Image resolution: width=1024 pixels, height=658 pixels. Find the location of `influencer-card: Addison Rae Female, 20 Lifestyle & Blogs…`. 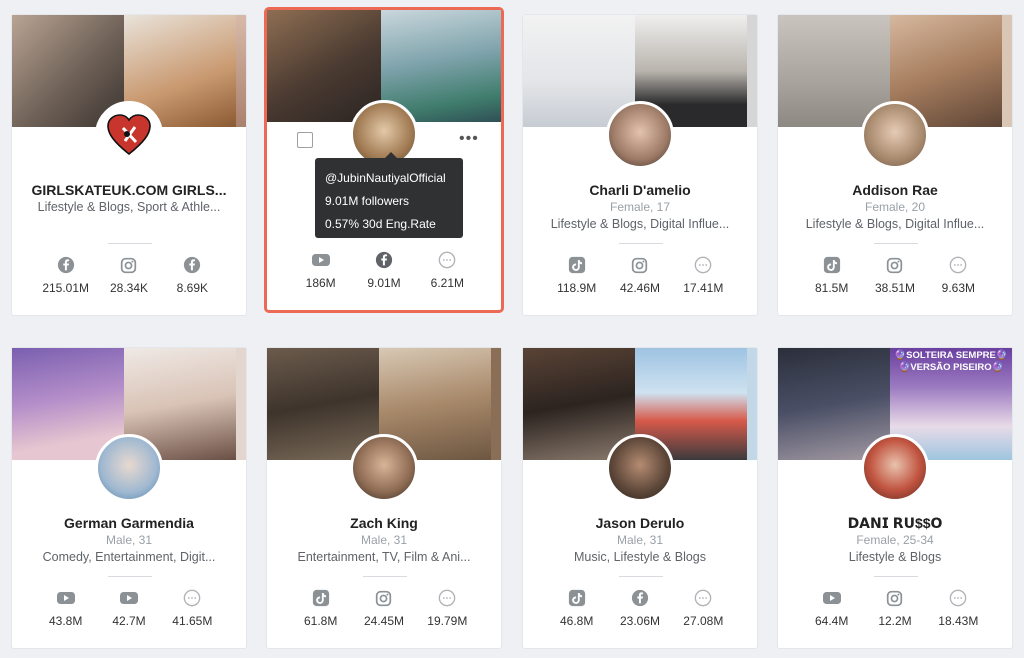

influencer-card: Addison Rae Female, 20 Lifestyle & Blogs… is located at coordinates (895, 165).